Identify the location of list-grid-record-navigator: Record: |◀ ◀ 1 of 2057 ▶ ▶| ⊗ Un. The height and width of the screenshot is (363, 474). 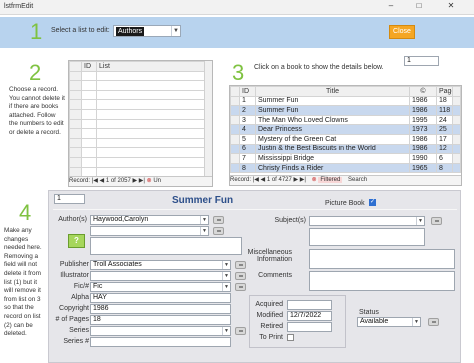
(140, 181).